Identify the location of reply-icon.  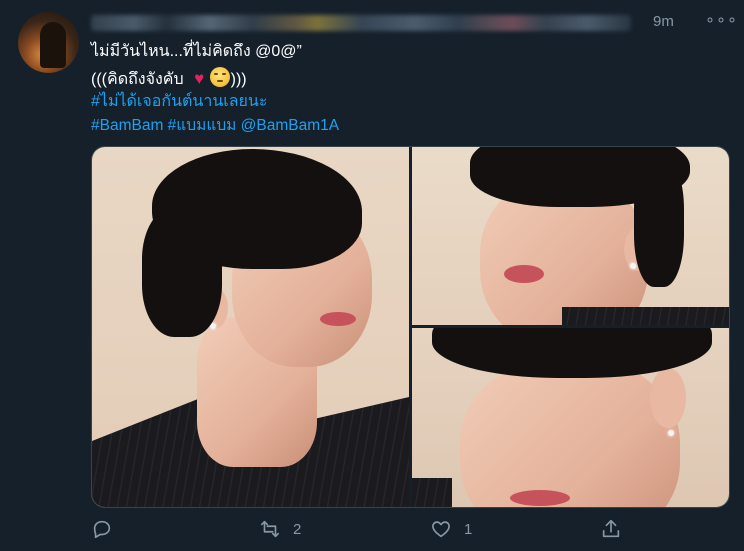
(102, 529).